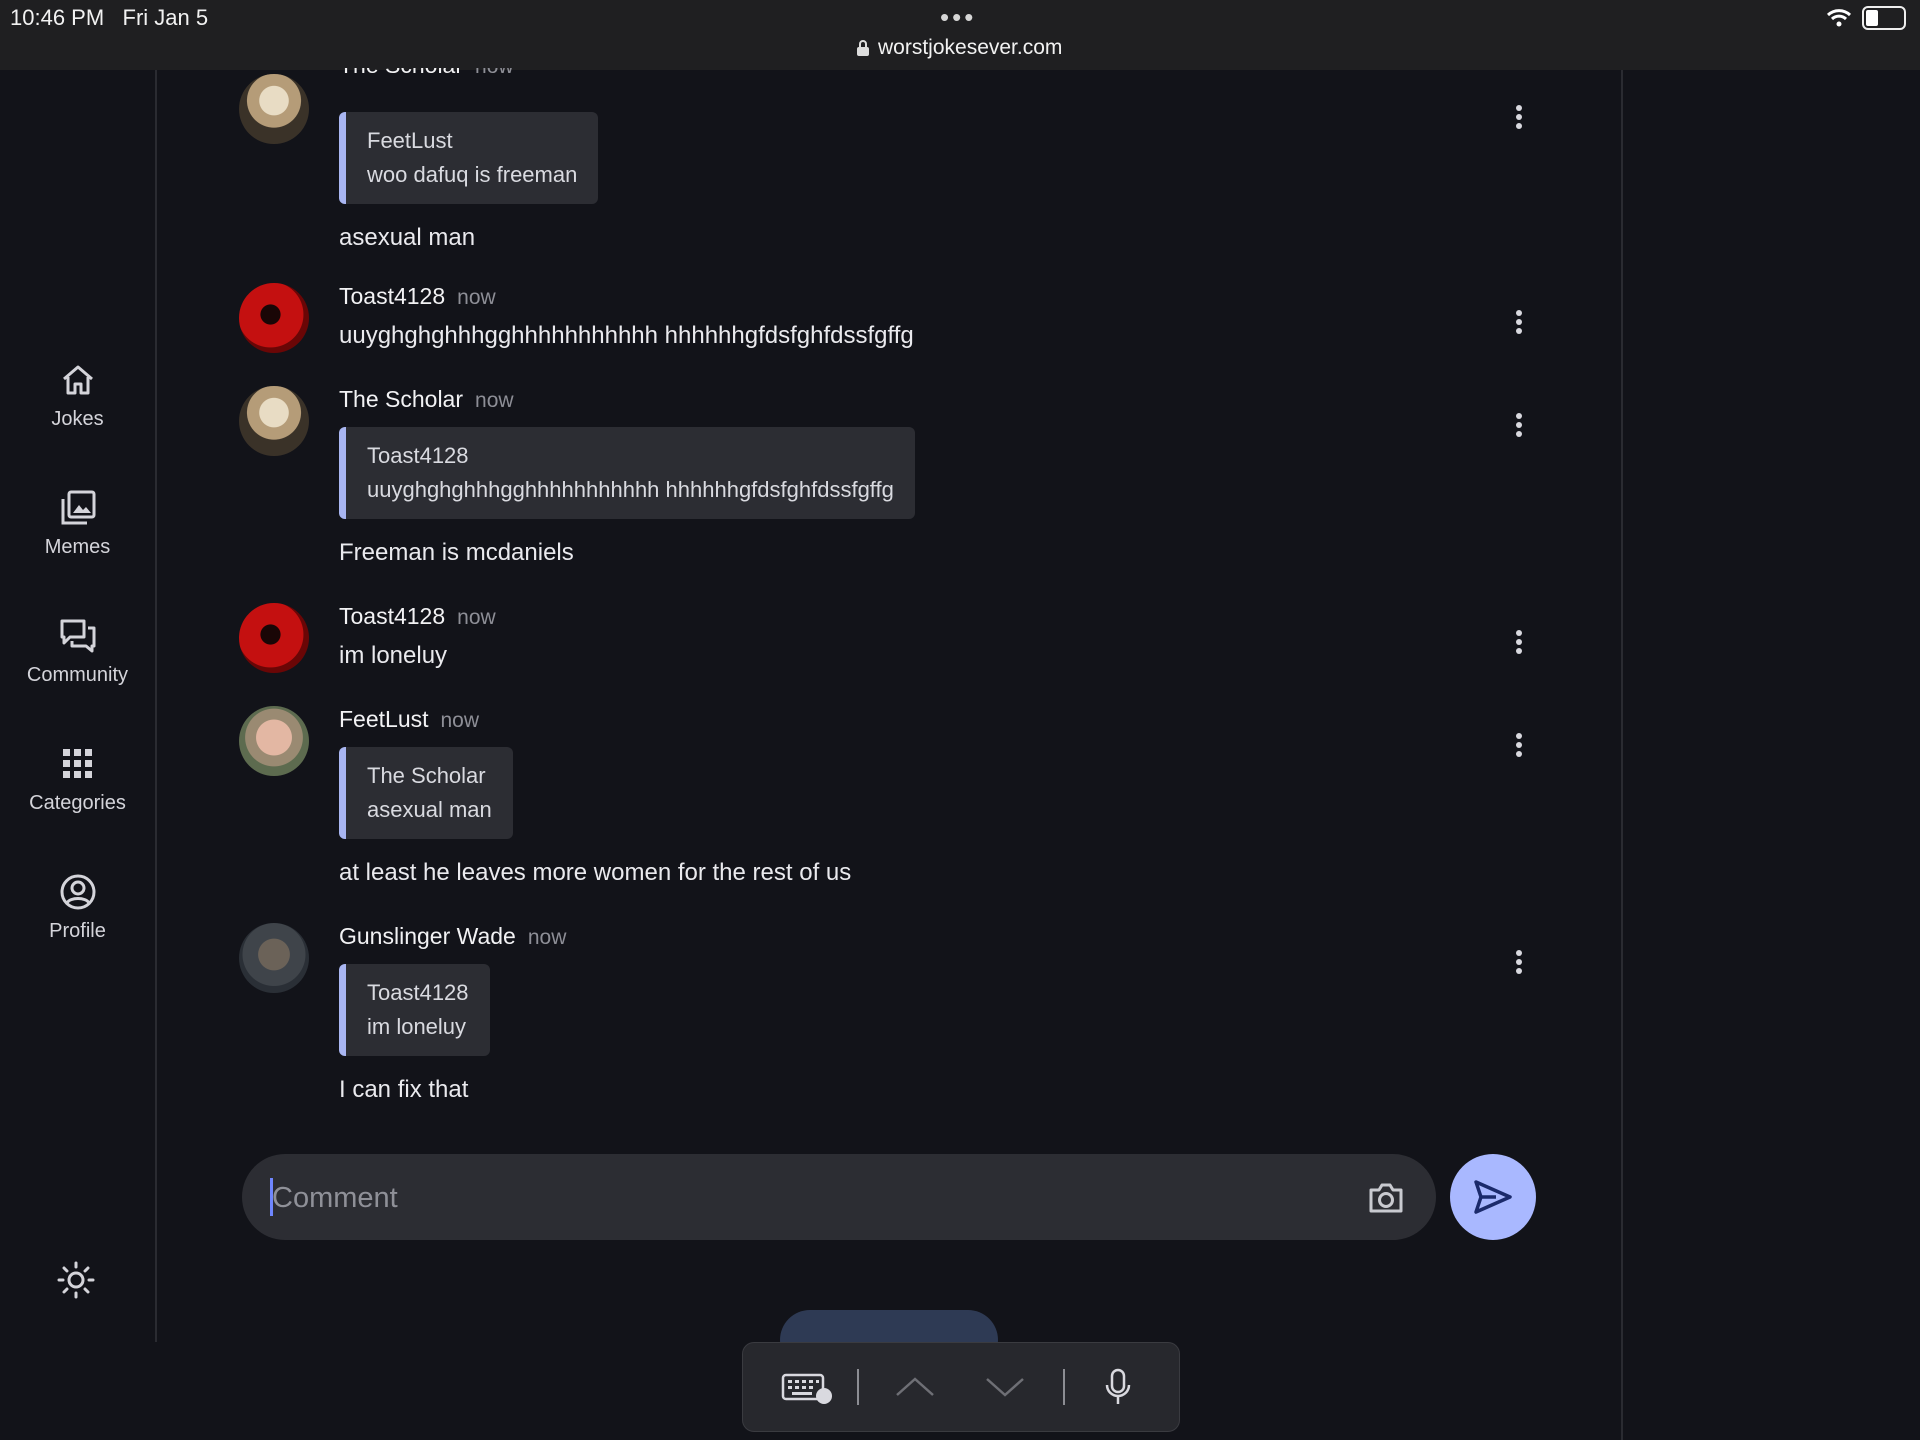  Describe the element at coordinates (429, 809) in the screenshot. I see `quote-text: asexual man` at that location.